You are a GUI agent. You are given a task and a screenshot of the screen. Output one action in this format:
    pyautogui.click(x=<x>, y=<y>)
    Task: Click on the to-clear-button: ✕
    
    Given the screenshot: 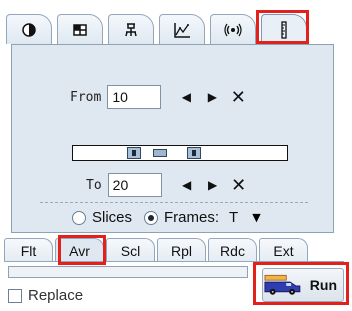 What is the action you would take?
    pyautogui.click(x=239, y=185)
    